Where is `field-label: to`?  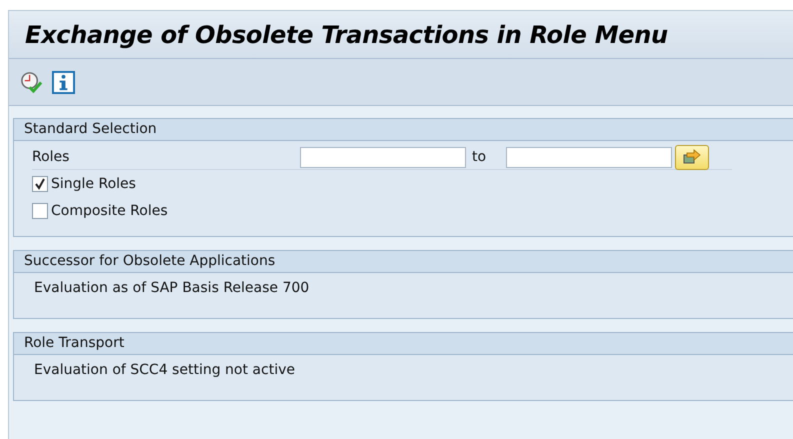 field-label: to is located at coordinates (479, 157).